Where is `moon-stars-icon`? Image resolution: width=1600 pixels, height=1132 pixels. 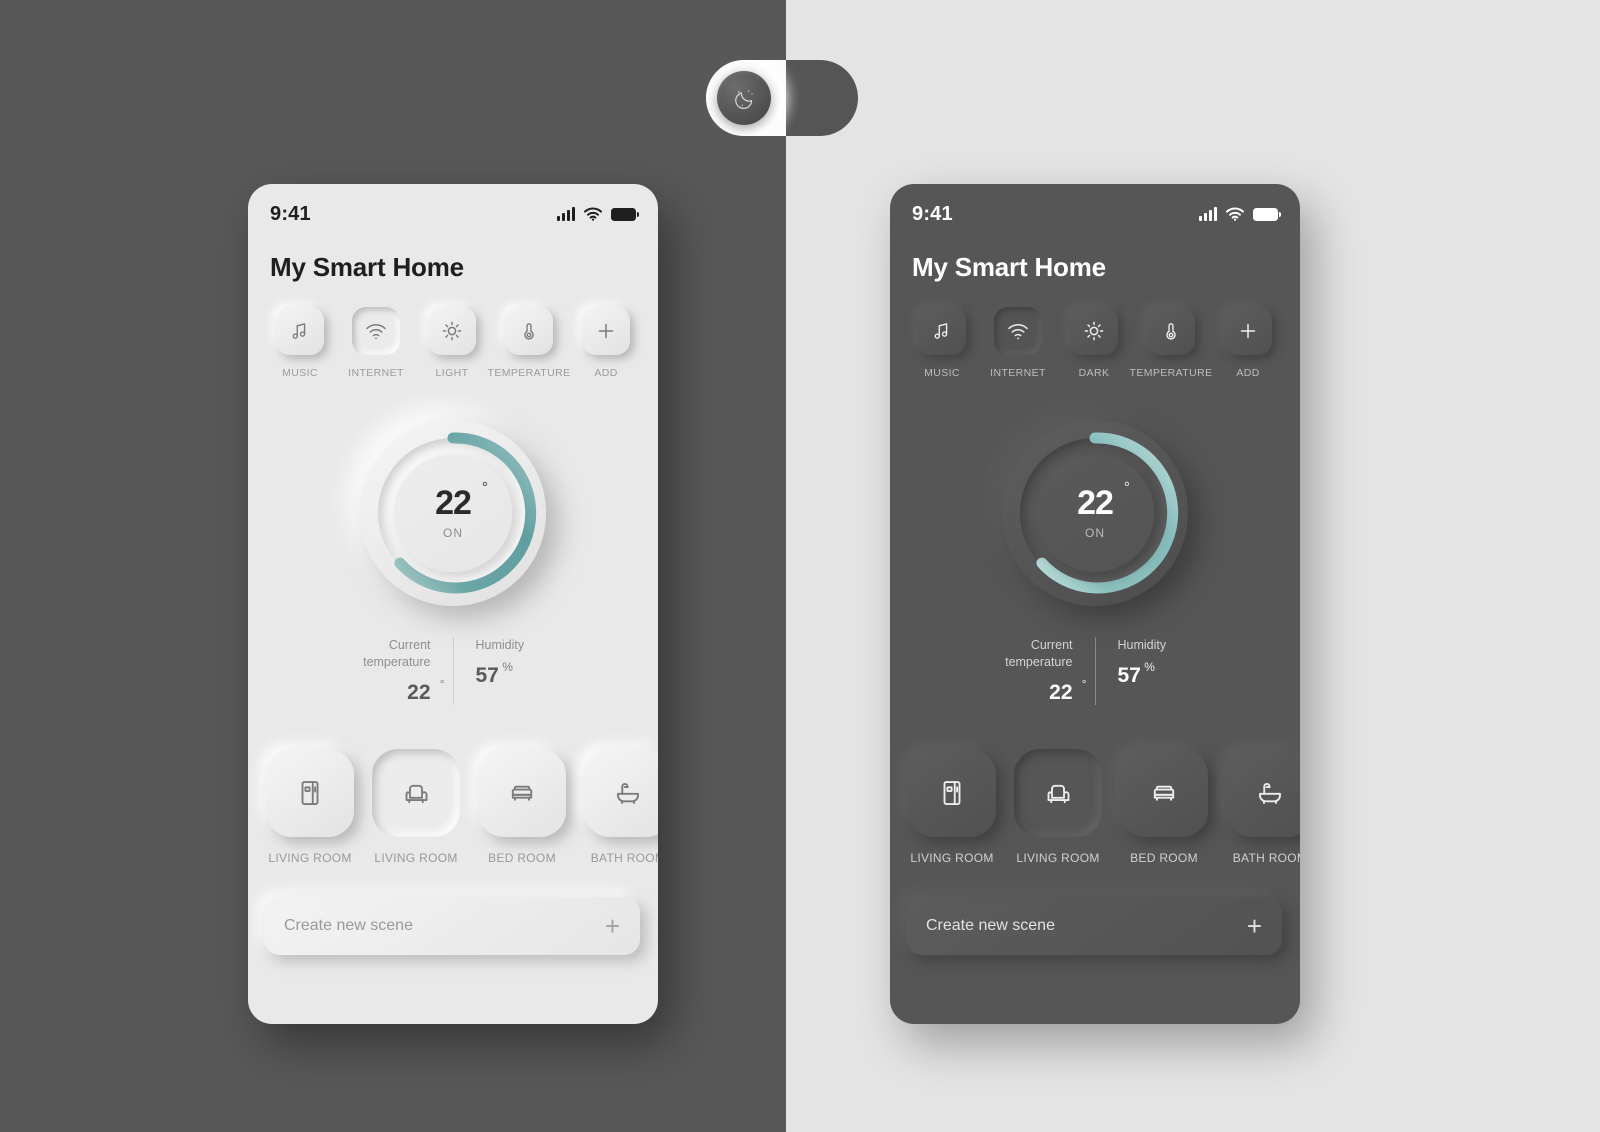
moon-stars-icon is located at coordinates (744, 99).